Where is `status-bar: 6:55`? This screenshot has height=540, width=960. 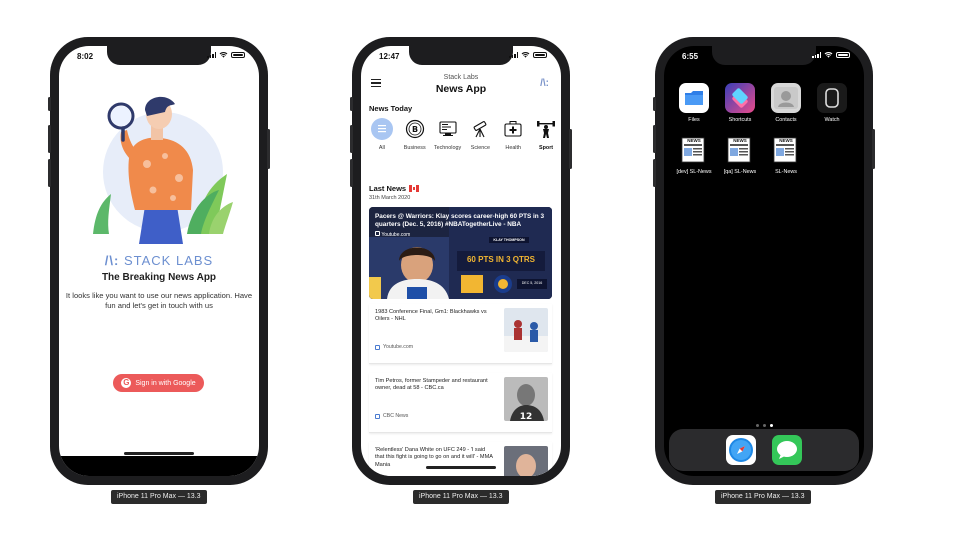
status-bar: 6:55 is located at coordinates (764, 56).